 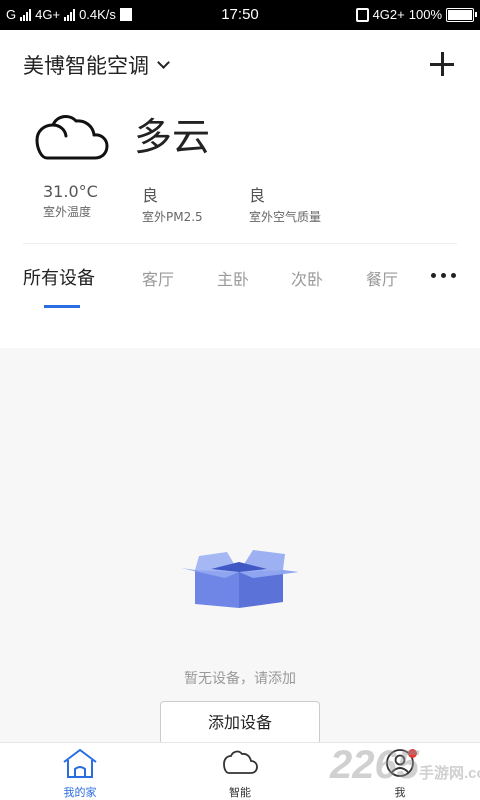 What do you see at coordinates (80, 763) in the screenshot?
I see `home-icon` at bounding box center [80, 763].